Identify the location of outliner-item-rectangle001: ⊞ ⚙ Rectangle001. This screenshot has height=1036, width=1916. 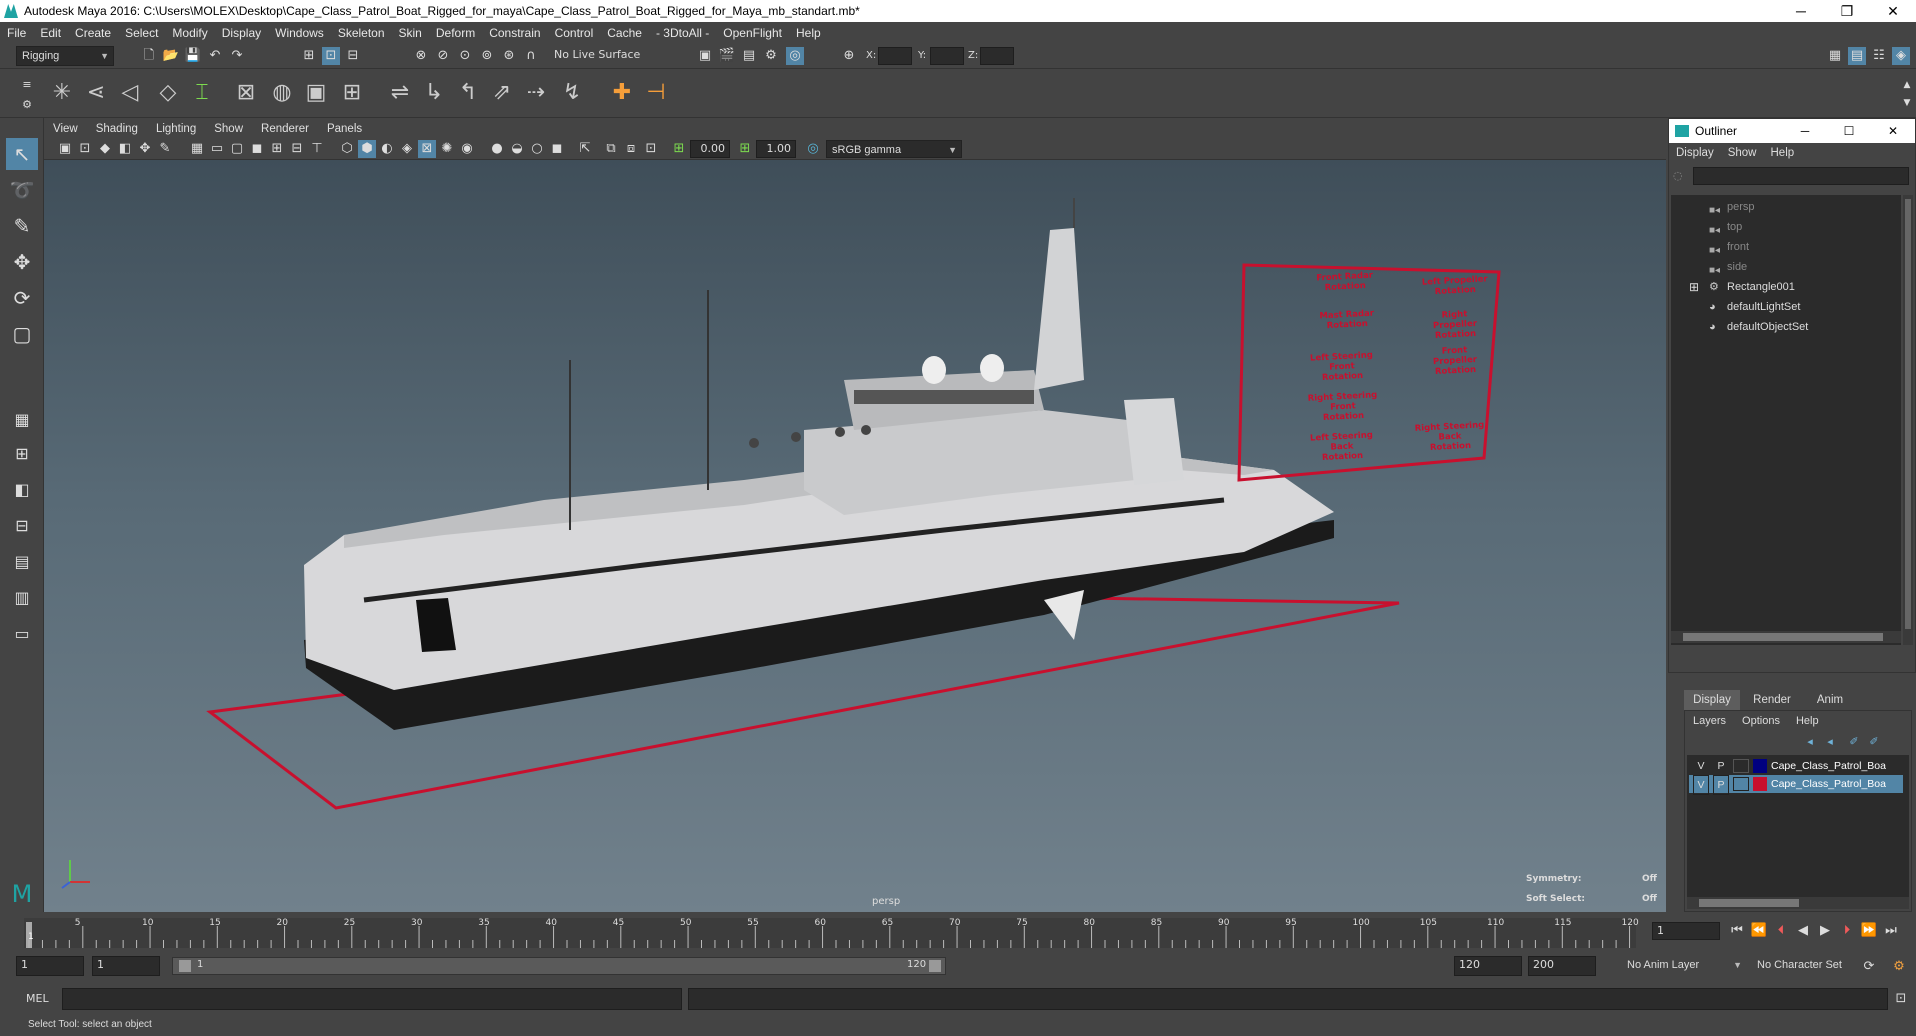
(1781, 287).